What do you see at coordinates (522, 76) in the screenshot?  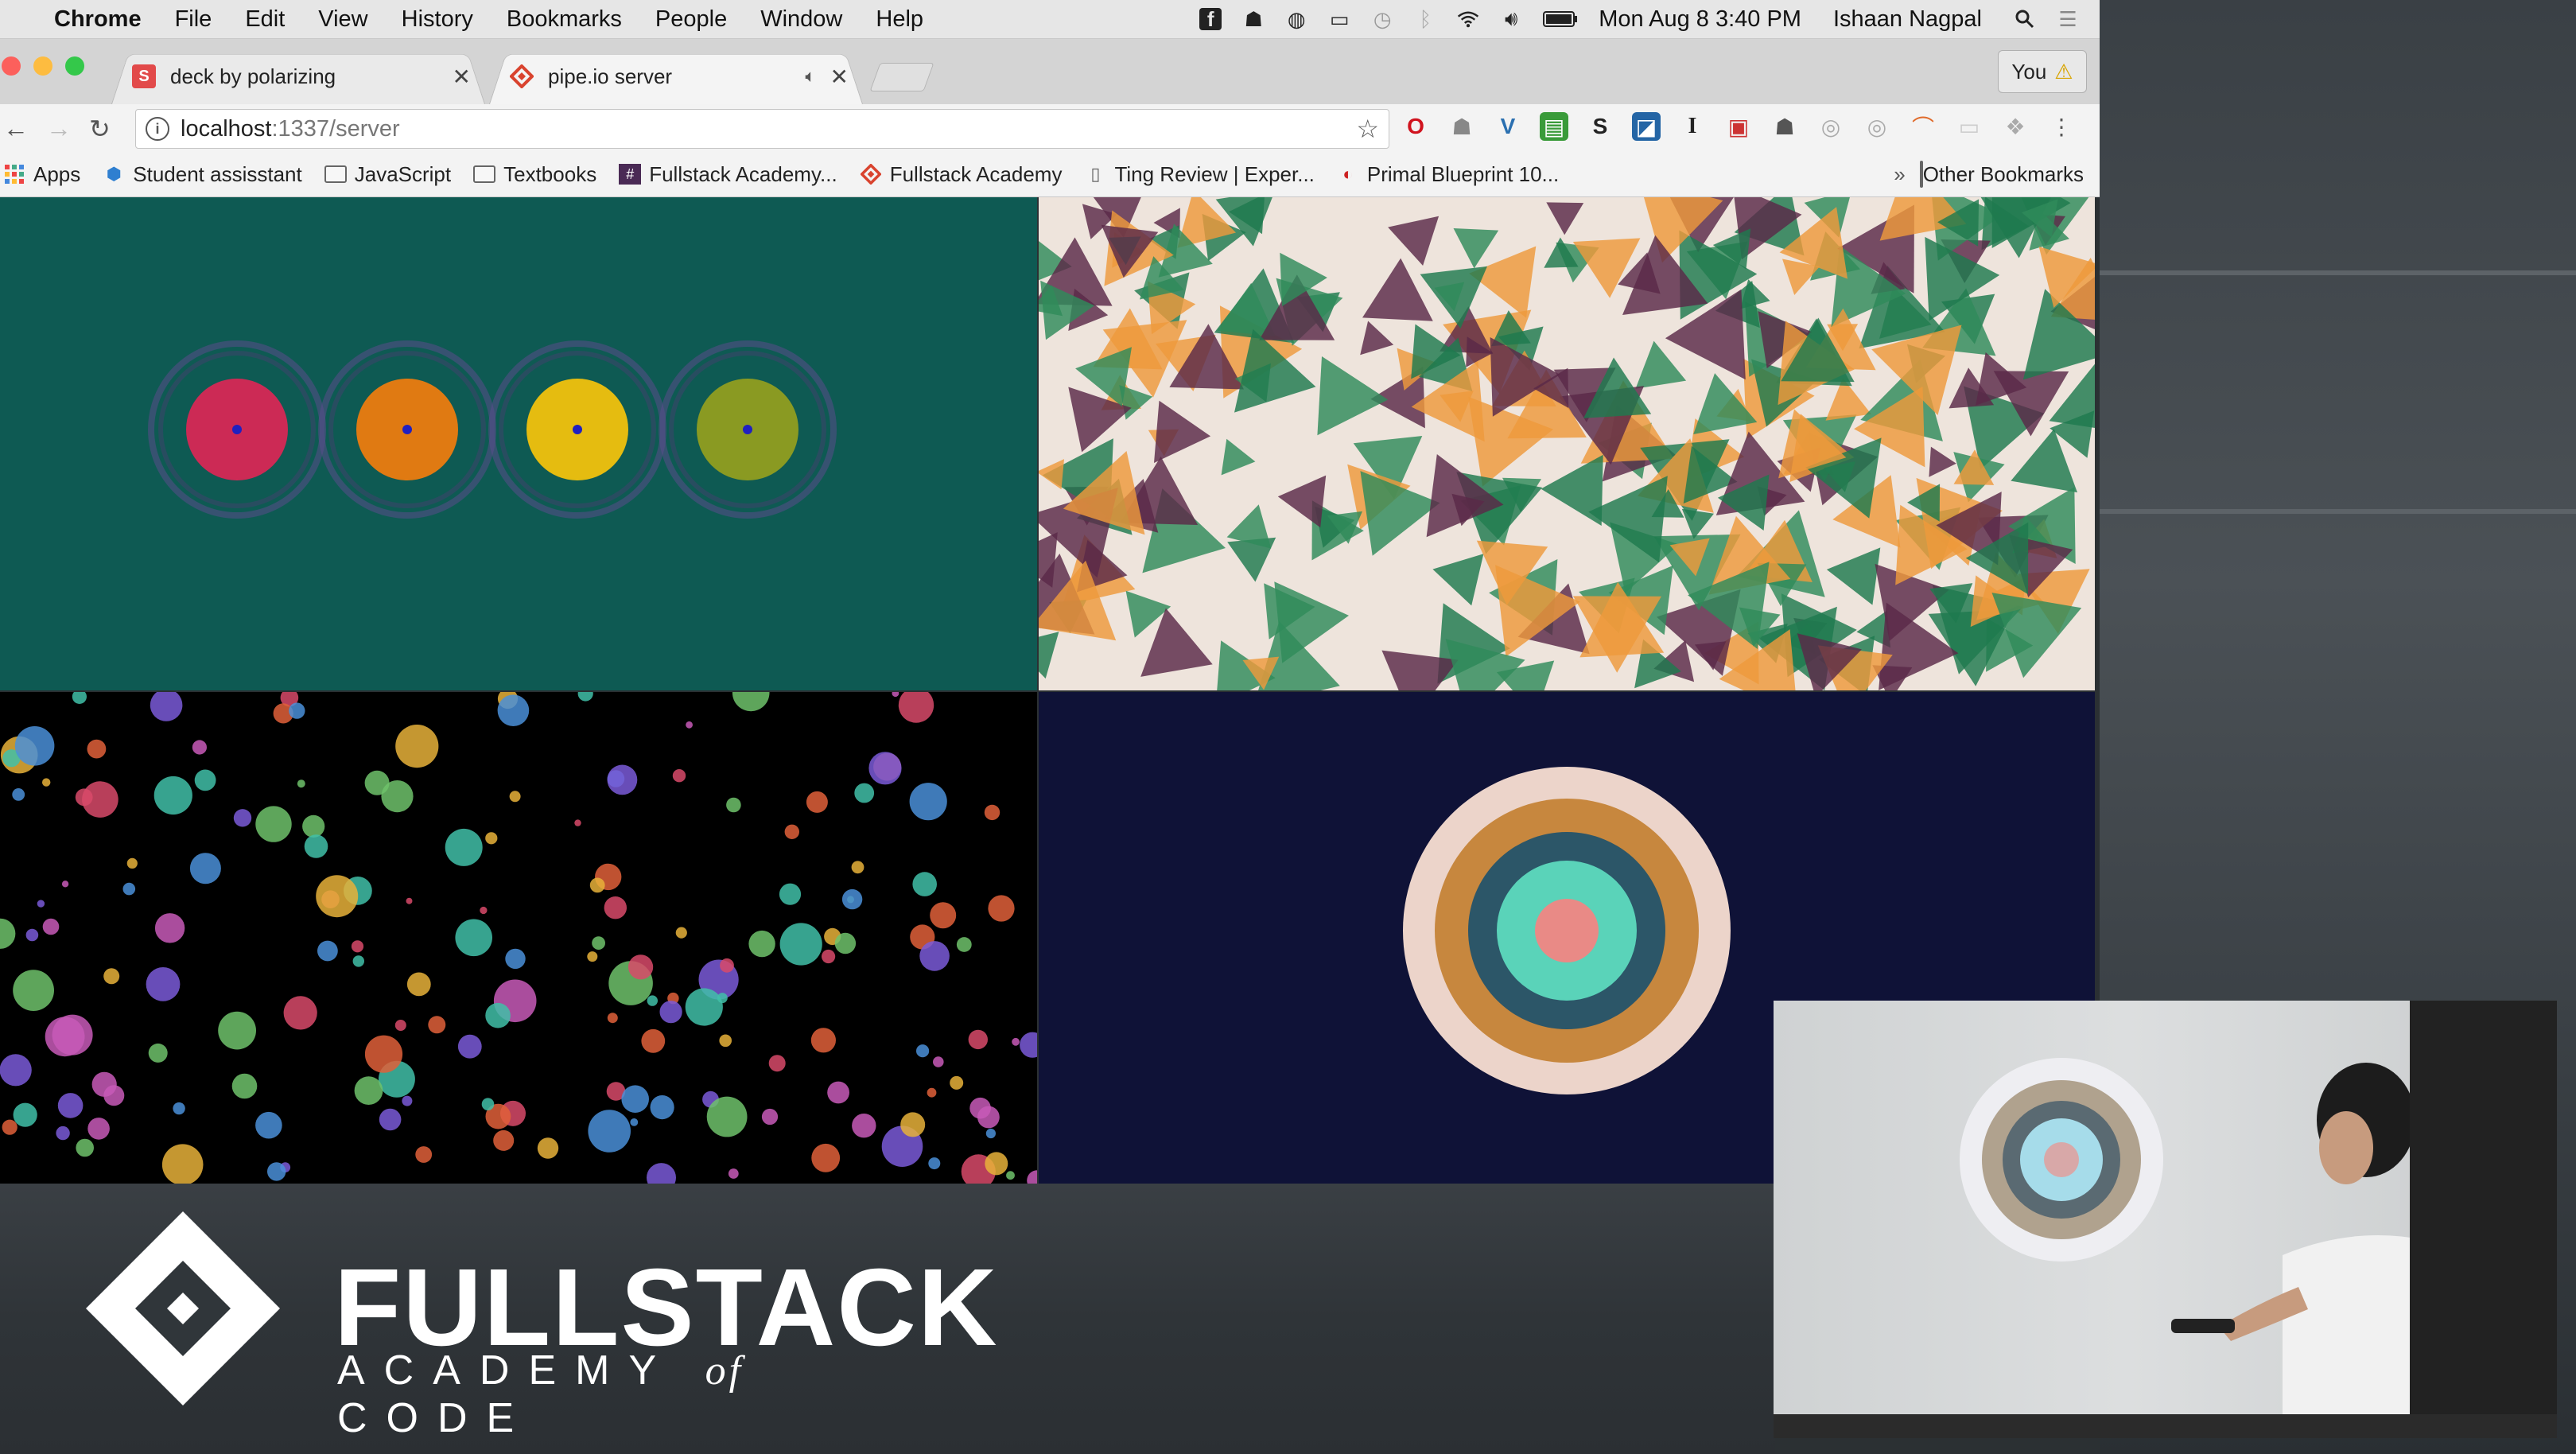 I see `pipe-favicon-icon` at bounding box center [522, 76].